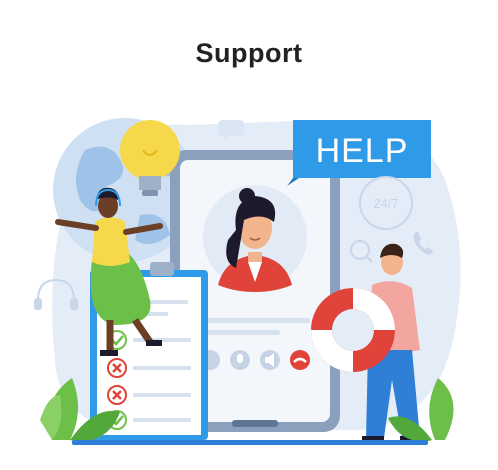  Describe the element at coordinates (250, 442) in the screenshot. I see `ground-line` at that location.